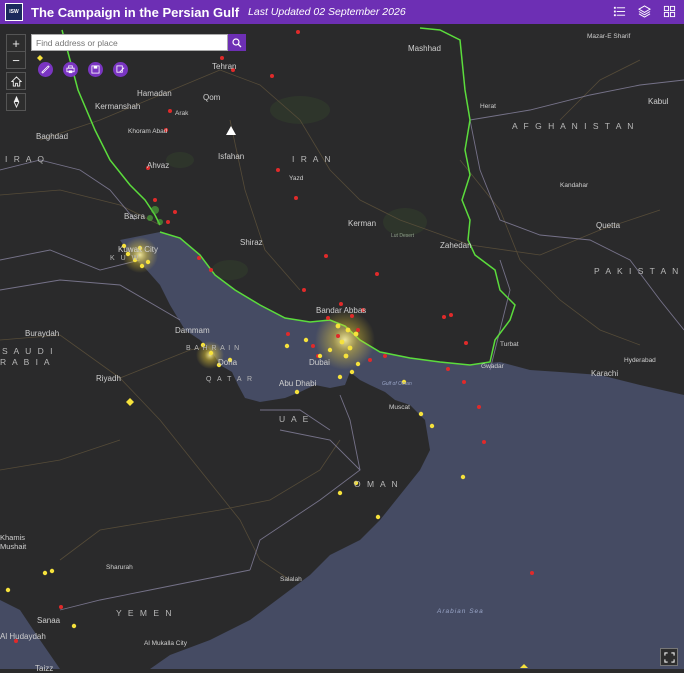 Image resolution: width=684 pixels, height=673 pixels. I want to click on save-icon, so click(95, 69).